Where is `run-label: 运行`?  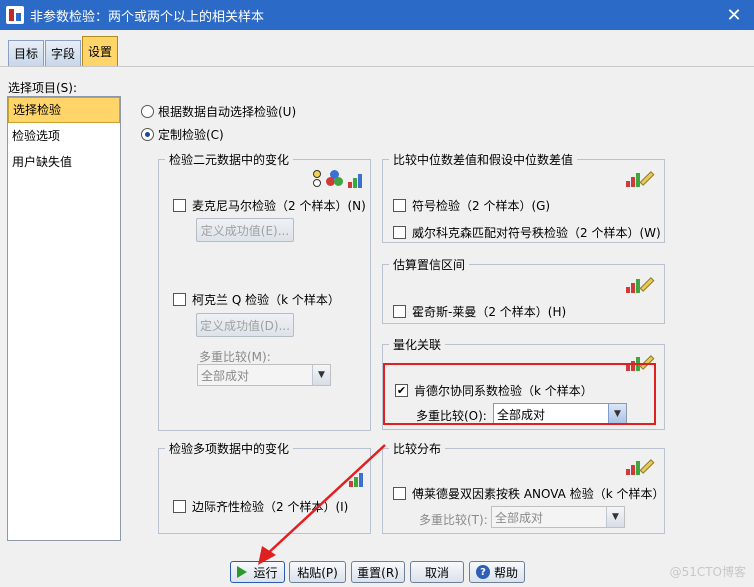
run-label: 运行 is located at coordinates (265, 572).